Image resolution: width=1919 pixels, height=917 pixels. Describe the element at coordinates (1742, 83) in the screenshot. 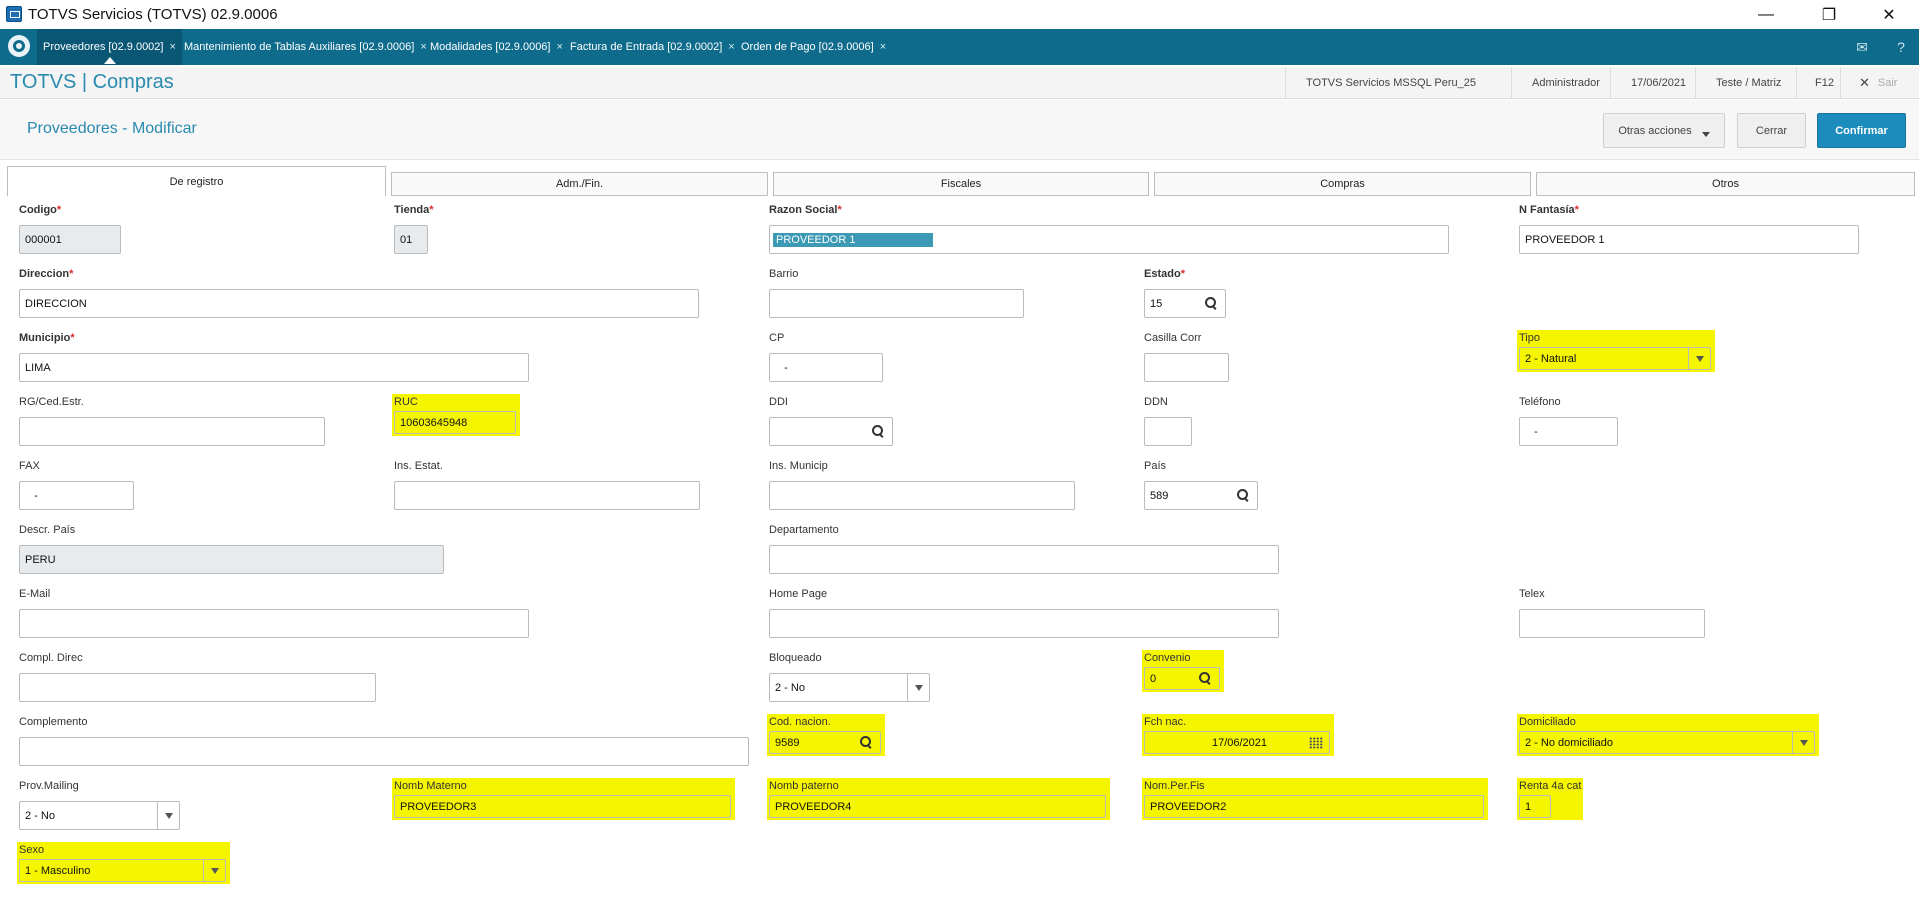

I see `branch-label: Teste / Matriz` at that location.